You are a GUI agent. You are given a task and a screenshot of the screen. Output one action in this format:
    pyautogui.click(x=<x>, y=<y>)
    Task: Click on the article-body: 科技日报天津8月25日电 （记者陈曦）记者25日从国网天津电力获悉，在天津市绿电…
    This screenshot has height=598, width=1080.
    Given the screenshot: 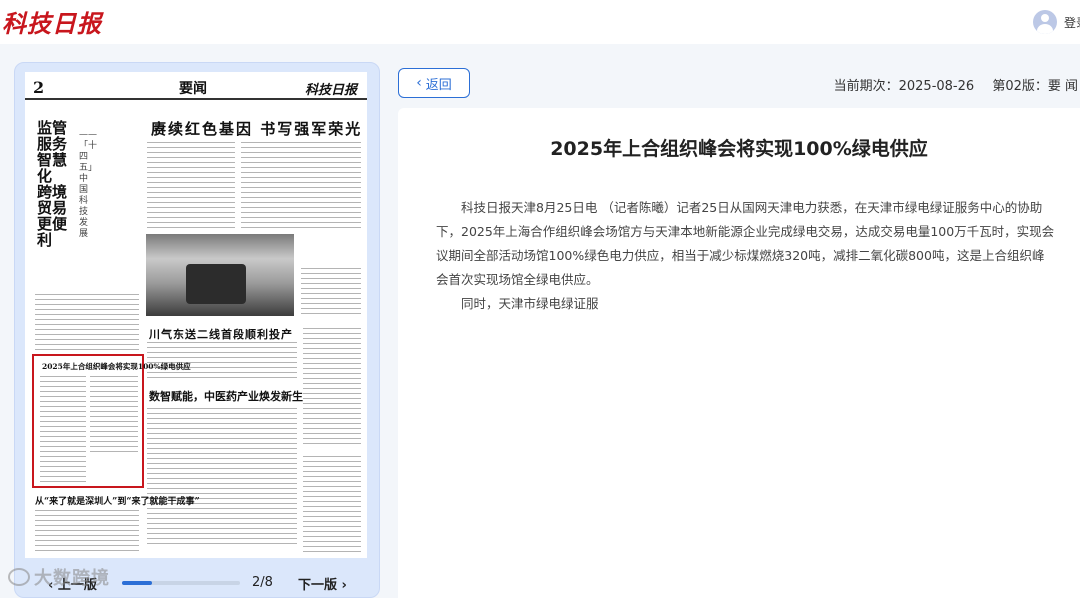 What is the action you would take?
    pyautogui.click(x=746, y=256)
    